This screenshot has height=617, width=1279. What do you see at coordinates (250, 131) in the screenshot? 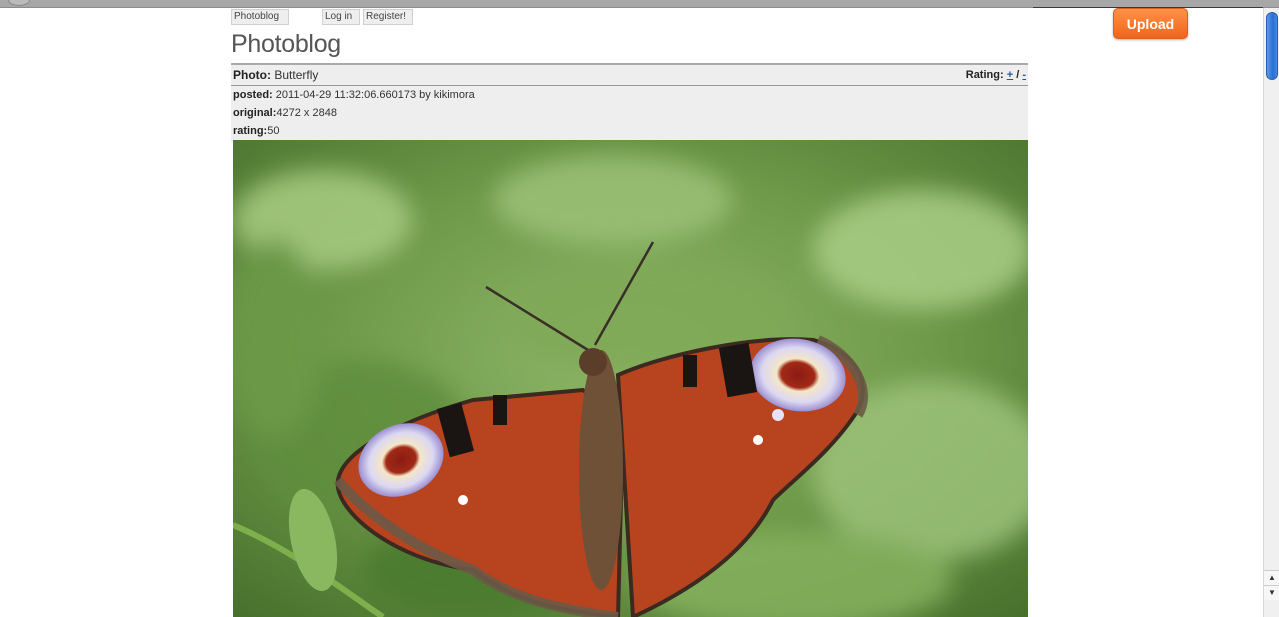
I see `rating-label: rating:` at bounding box center [250, 131].